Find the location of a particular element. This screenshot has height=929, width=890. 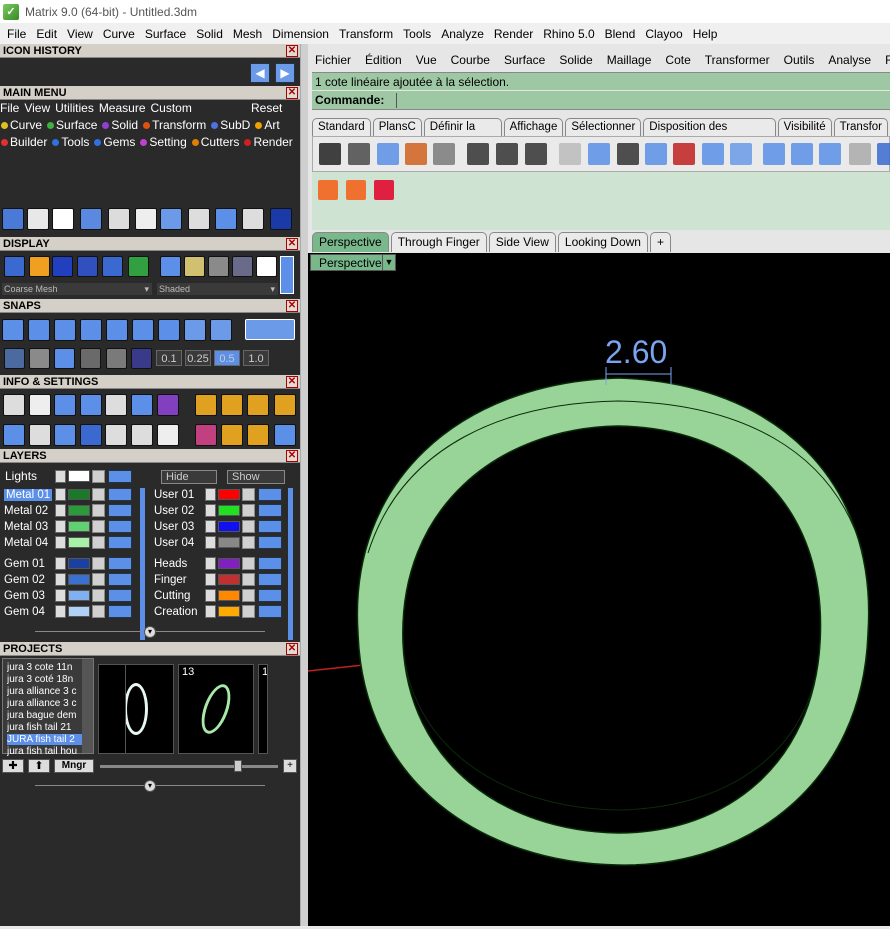

rhino-menu-item: Édition is located at coordinates (383, 60).